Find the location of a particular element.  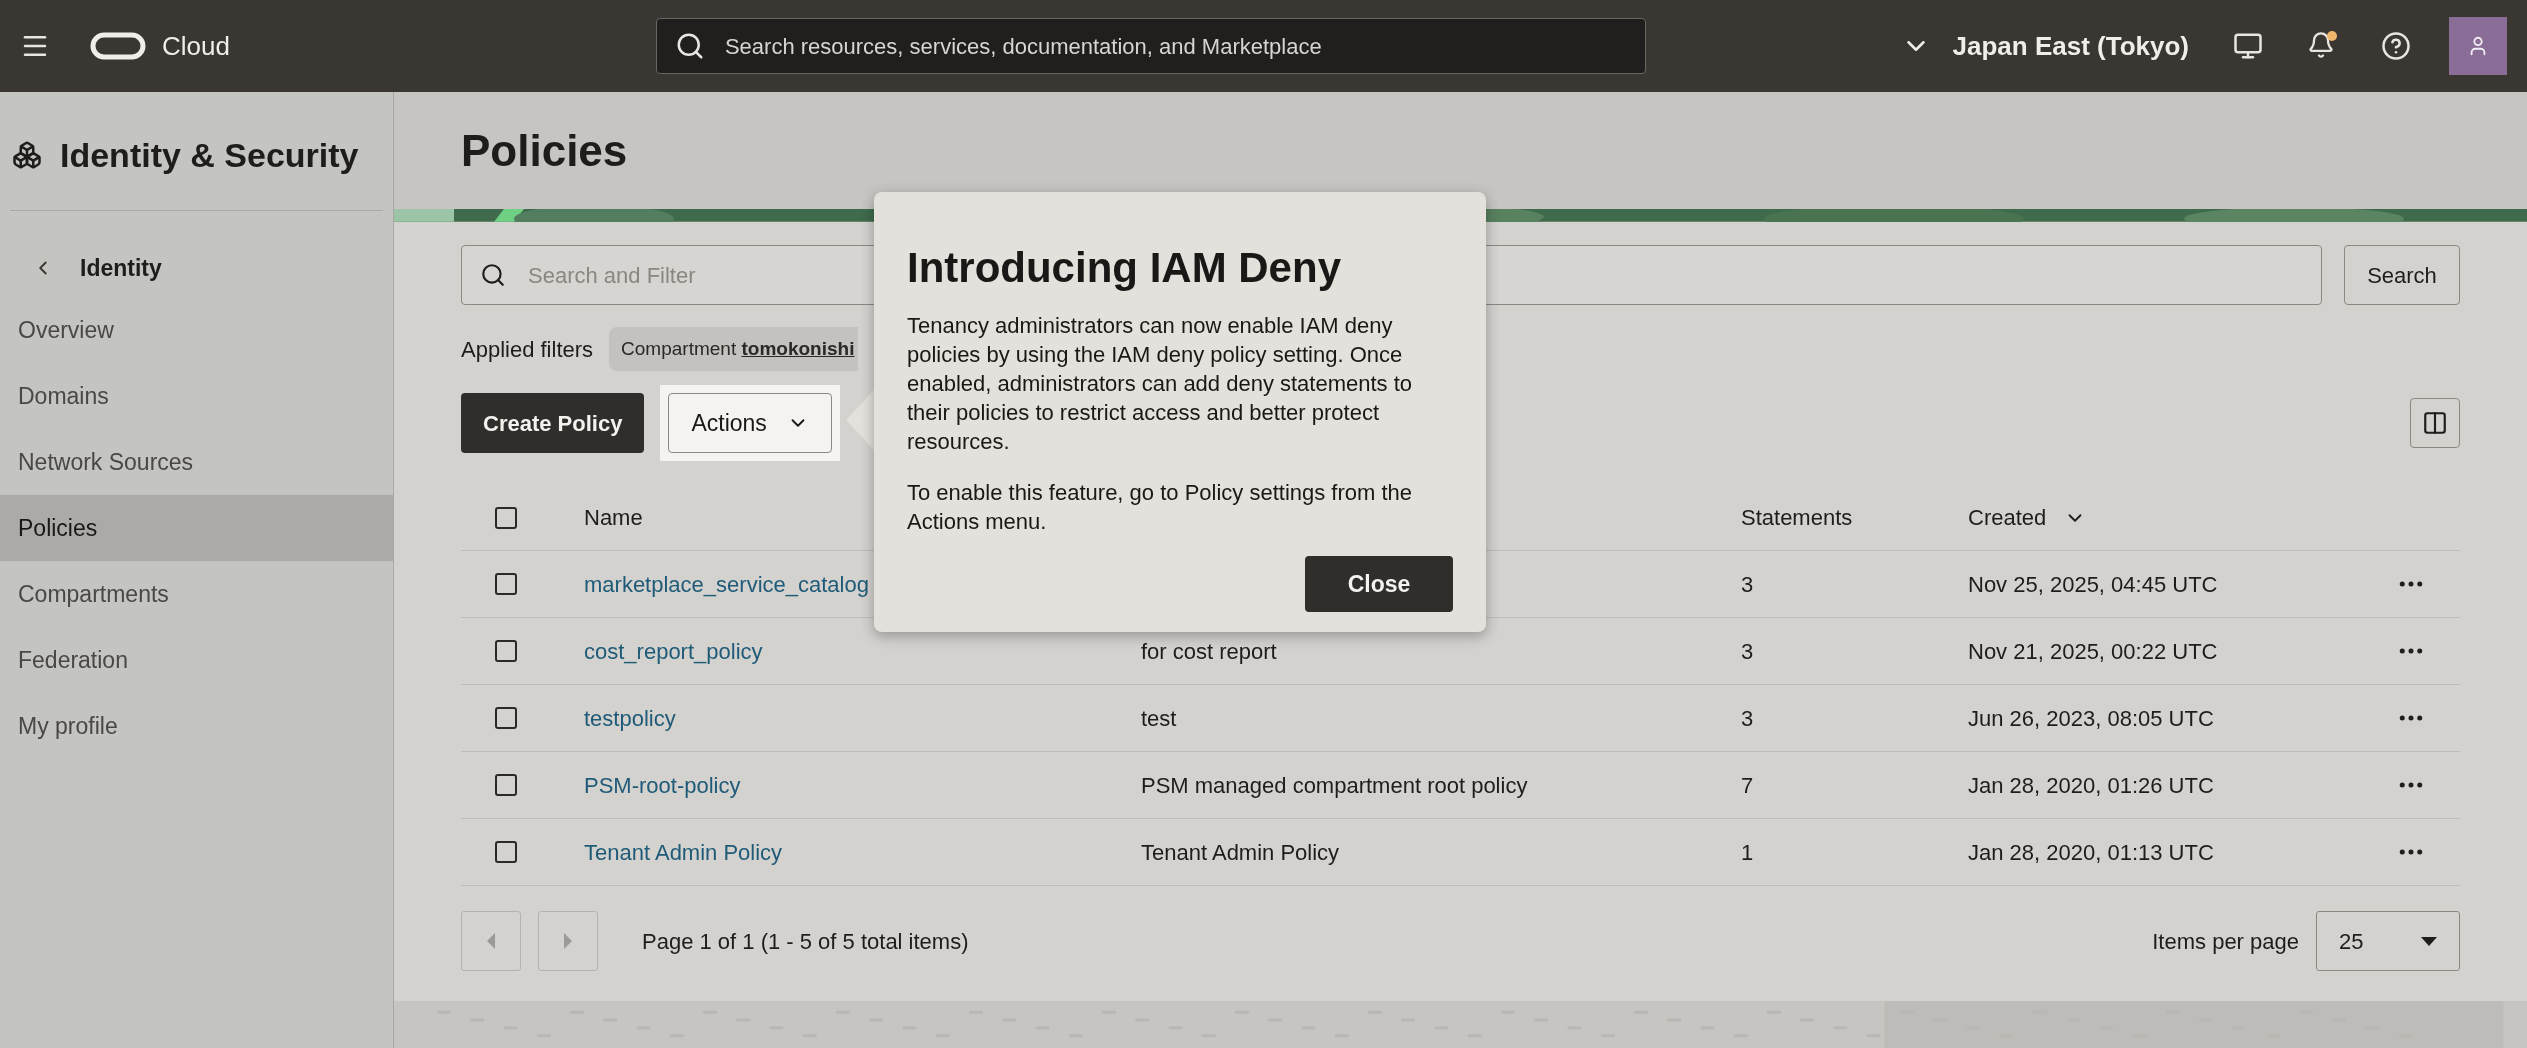

columns-icon is located at coordinates (2435, 423).